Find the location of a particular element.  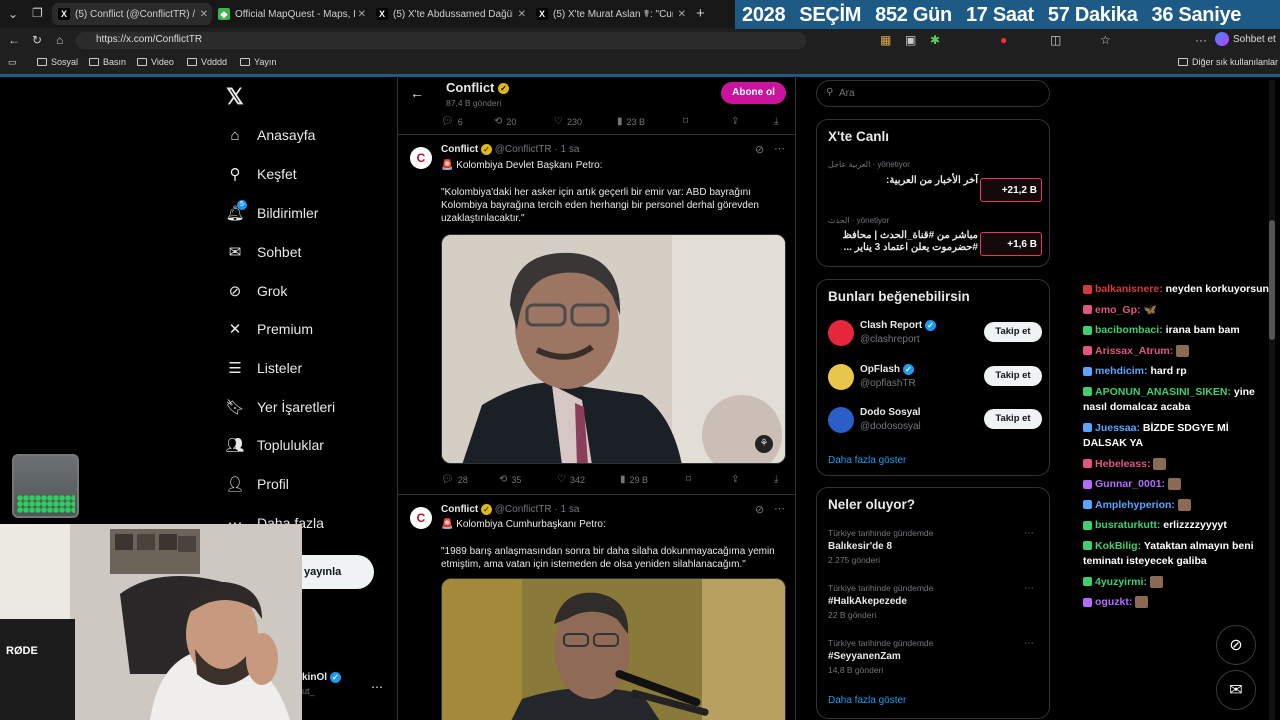

new-tab-icon: + is located at coordinates (700, 13).